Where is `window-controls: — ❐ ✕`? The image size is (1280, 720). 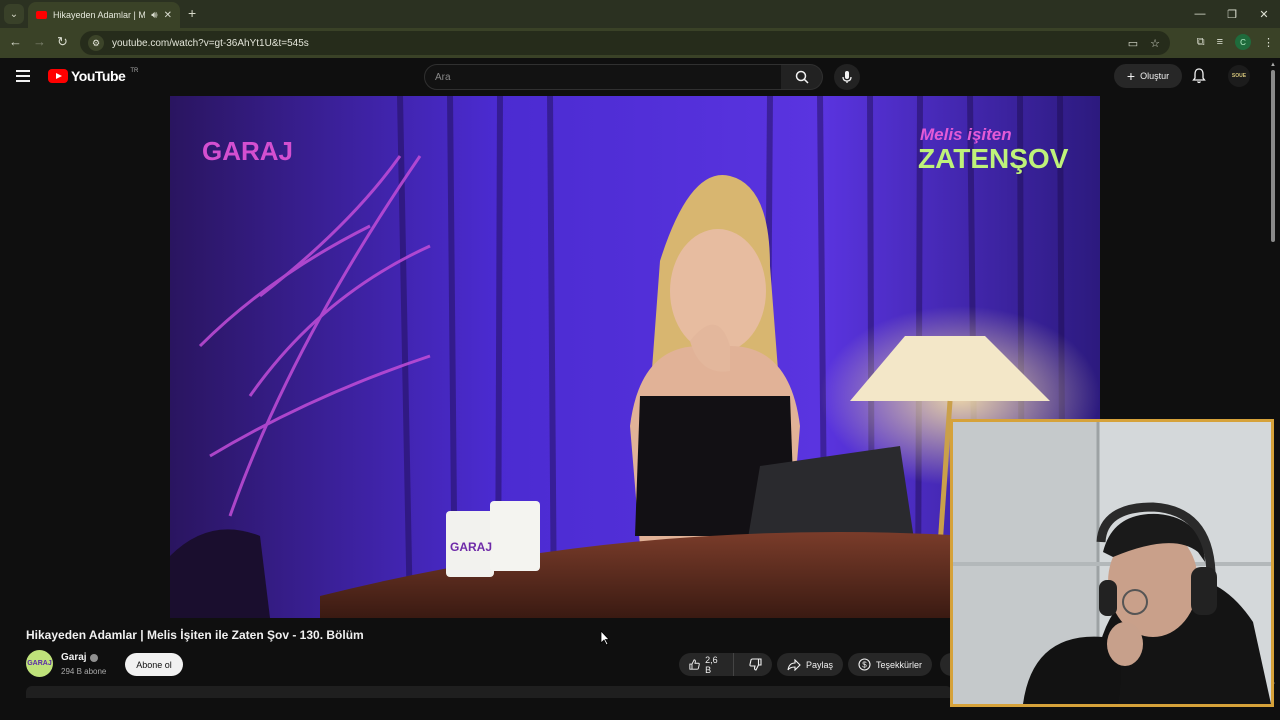 window-controls: — ❐ ✕ is located at coordinates (1232, 14).